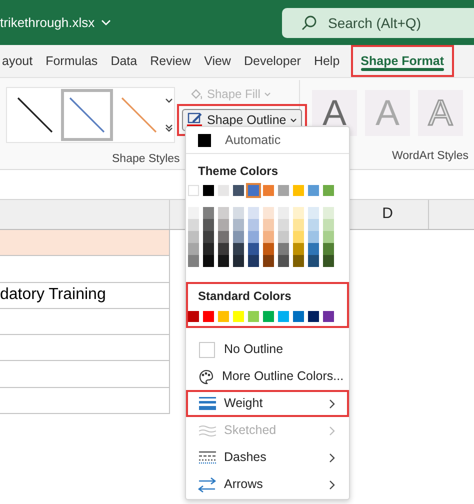 The height and width of the screenshot is (504, 474). I want to click on menu-item: Weight, so click(267, 403).